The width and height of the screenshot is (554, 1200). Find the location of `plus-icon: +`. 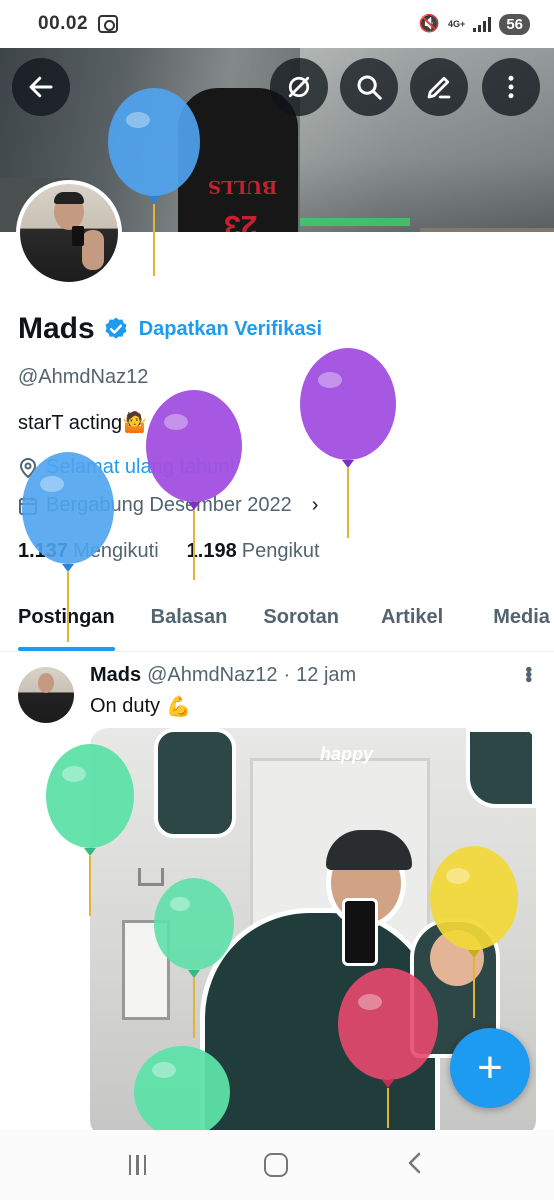

plus-icon: + is located at coordinates (490, 1067).